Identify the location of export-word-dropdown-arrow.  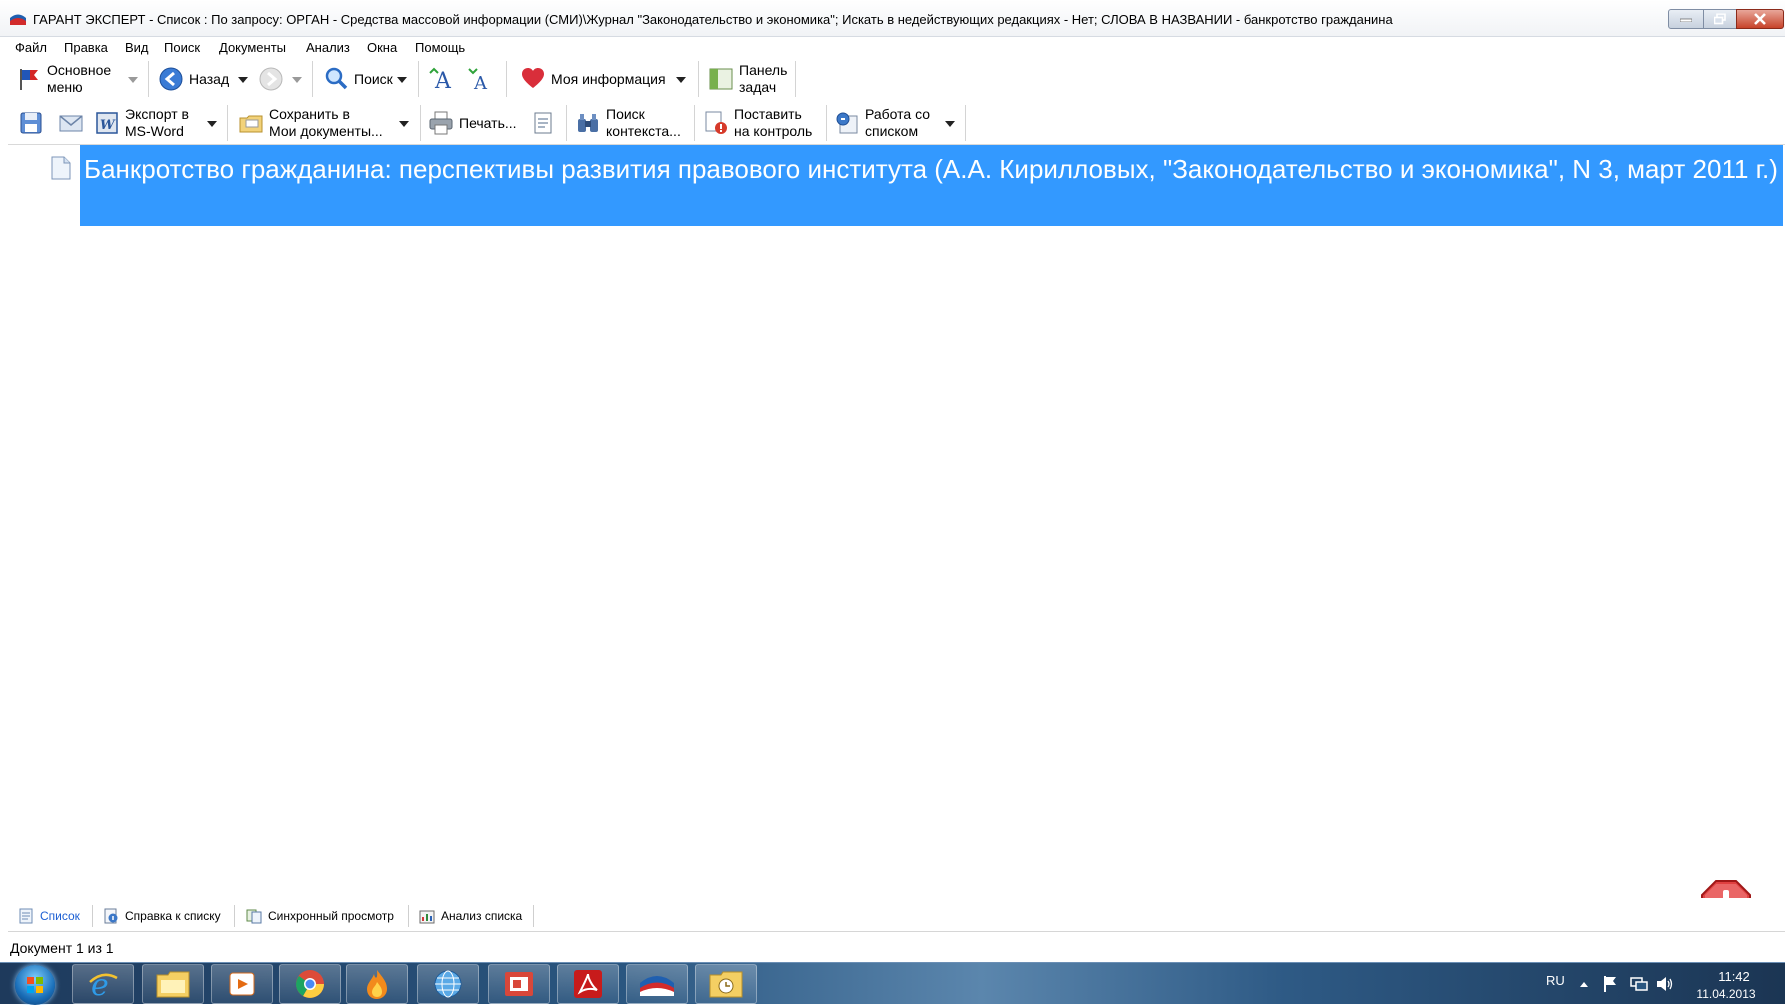
(212, 124).